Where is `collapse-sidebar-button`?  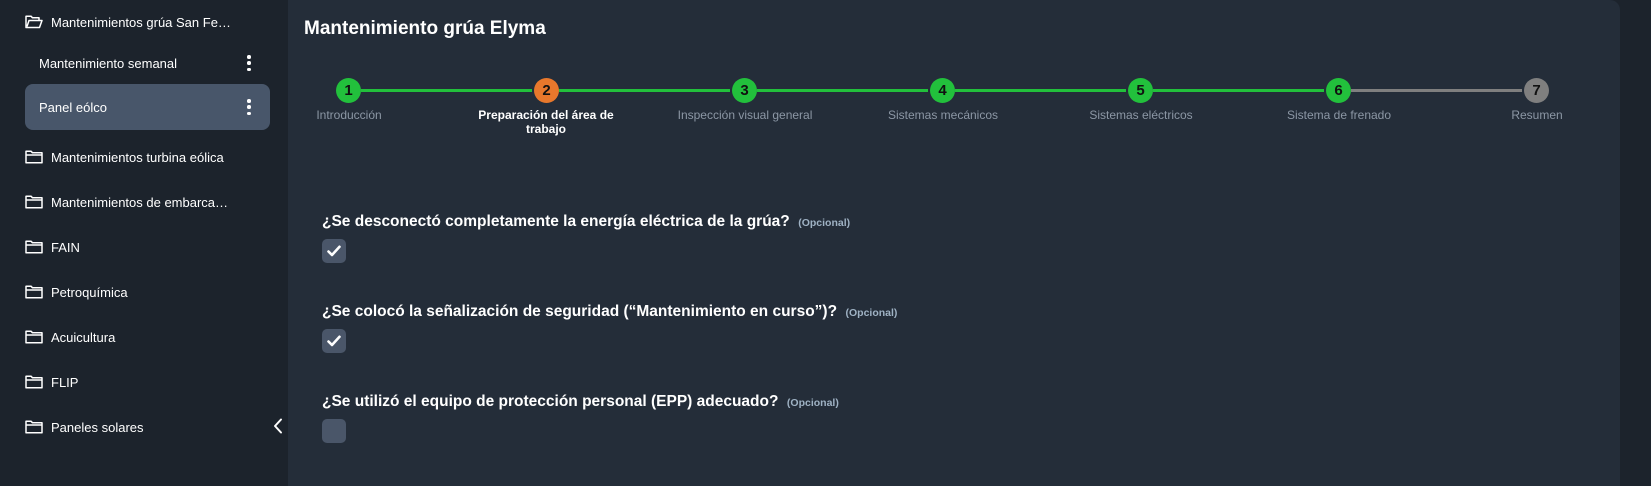 collapse-sidebar-button is located at coordinates (278, 426).